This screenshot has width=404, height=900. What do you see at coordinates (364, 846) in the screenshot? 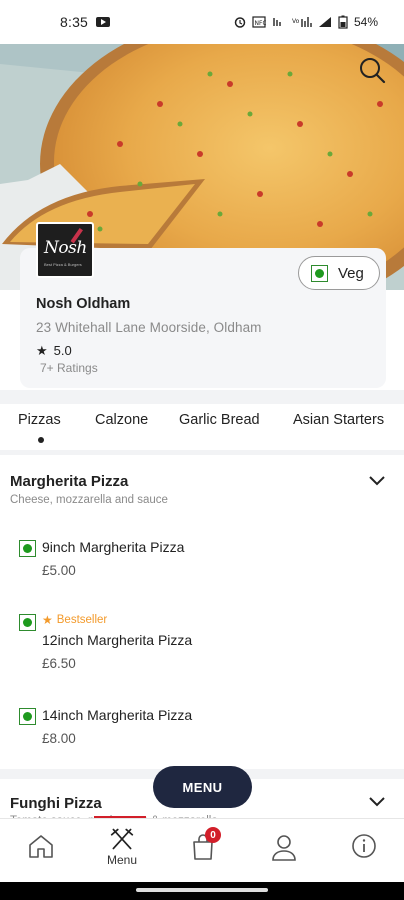
I see `info-icon` at bounding box center [364, 846].